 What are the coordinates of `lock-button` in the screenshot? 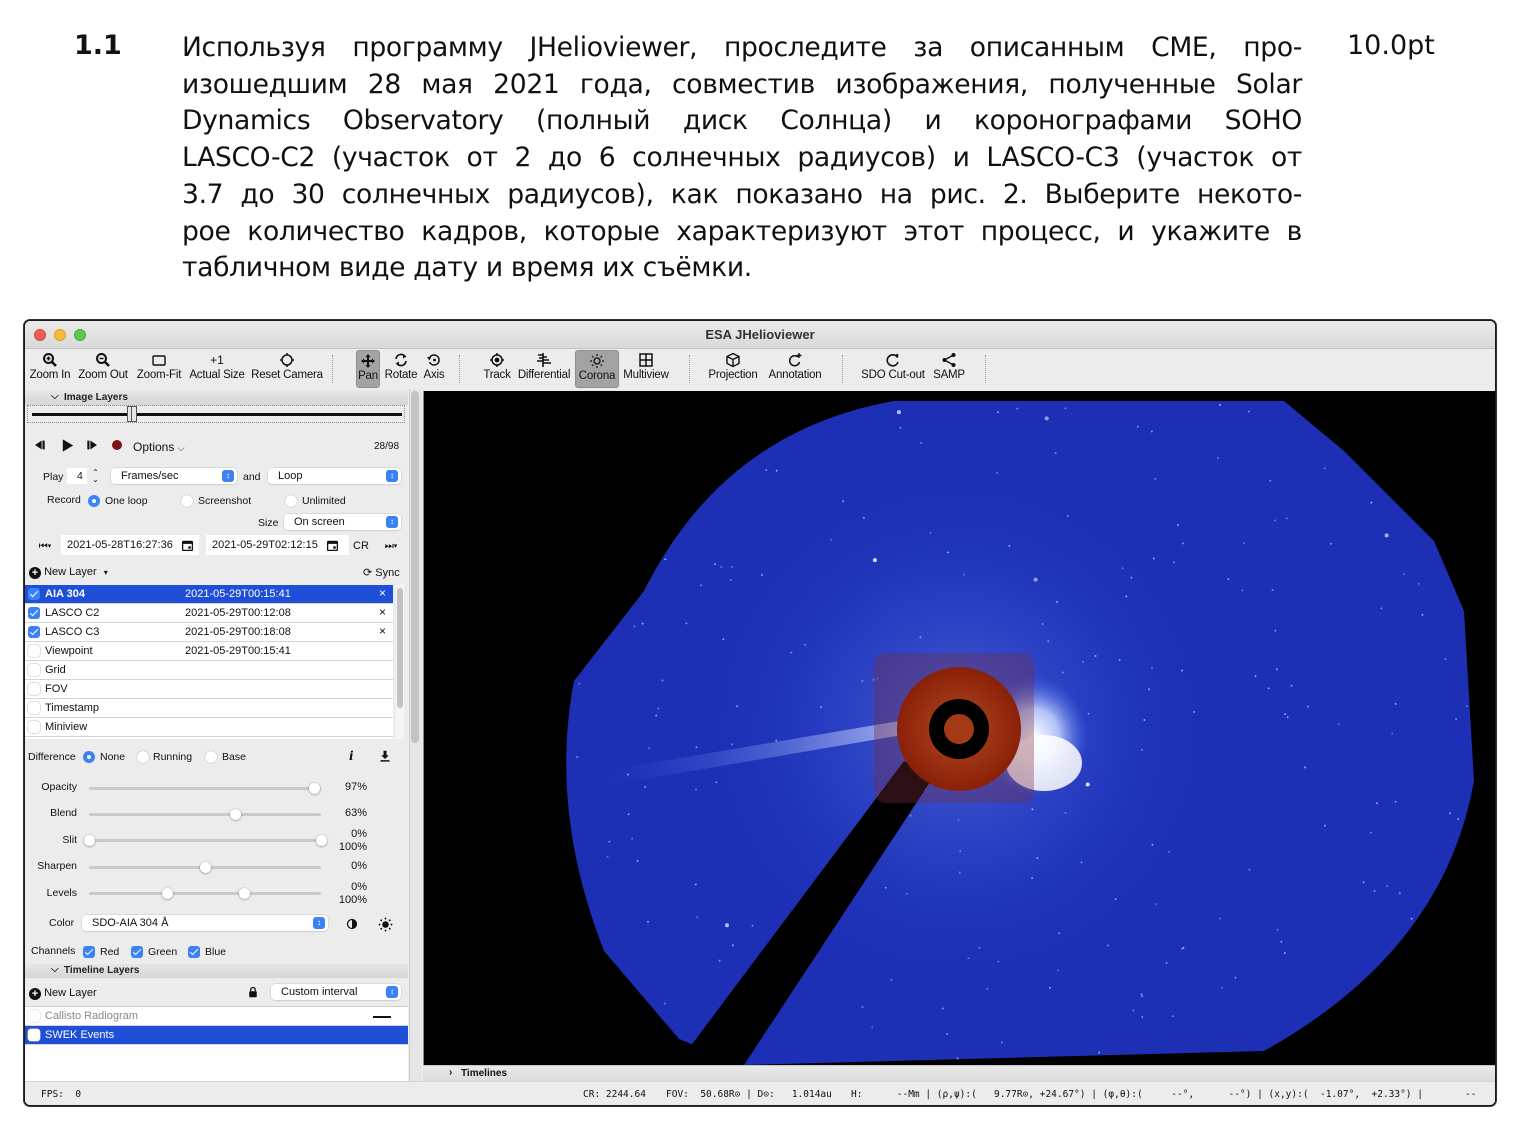 It's located at (253, 992).